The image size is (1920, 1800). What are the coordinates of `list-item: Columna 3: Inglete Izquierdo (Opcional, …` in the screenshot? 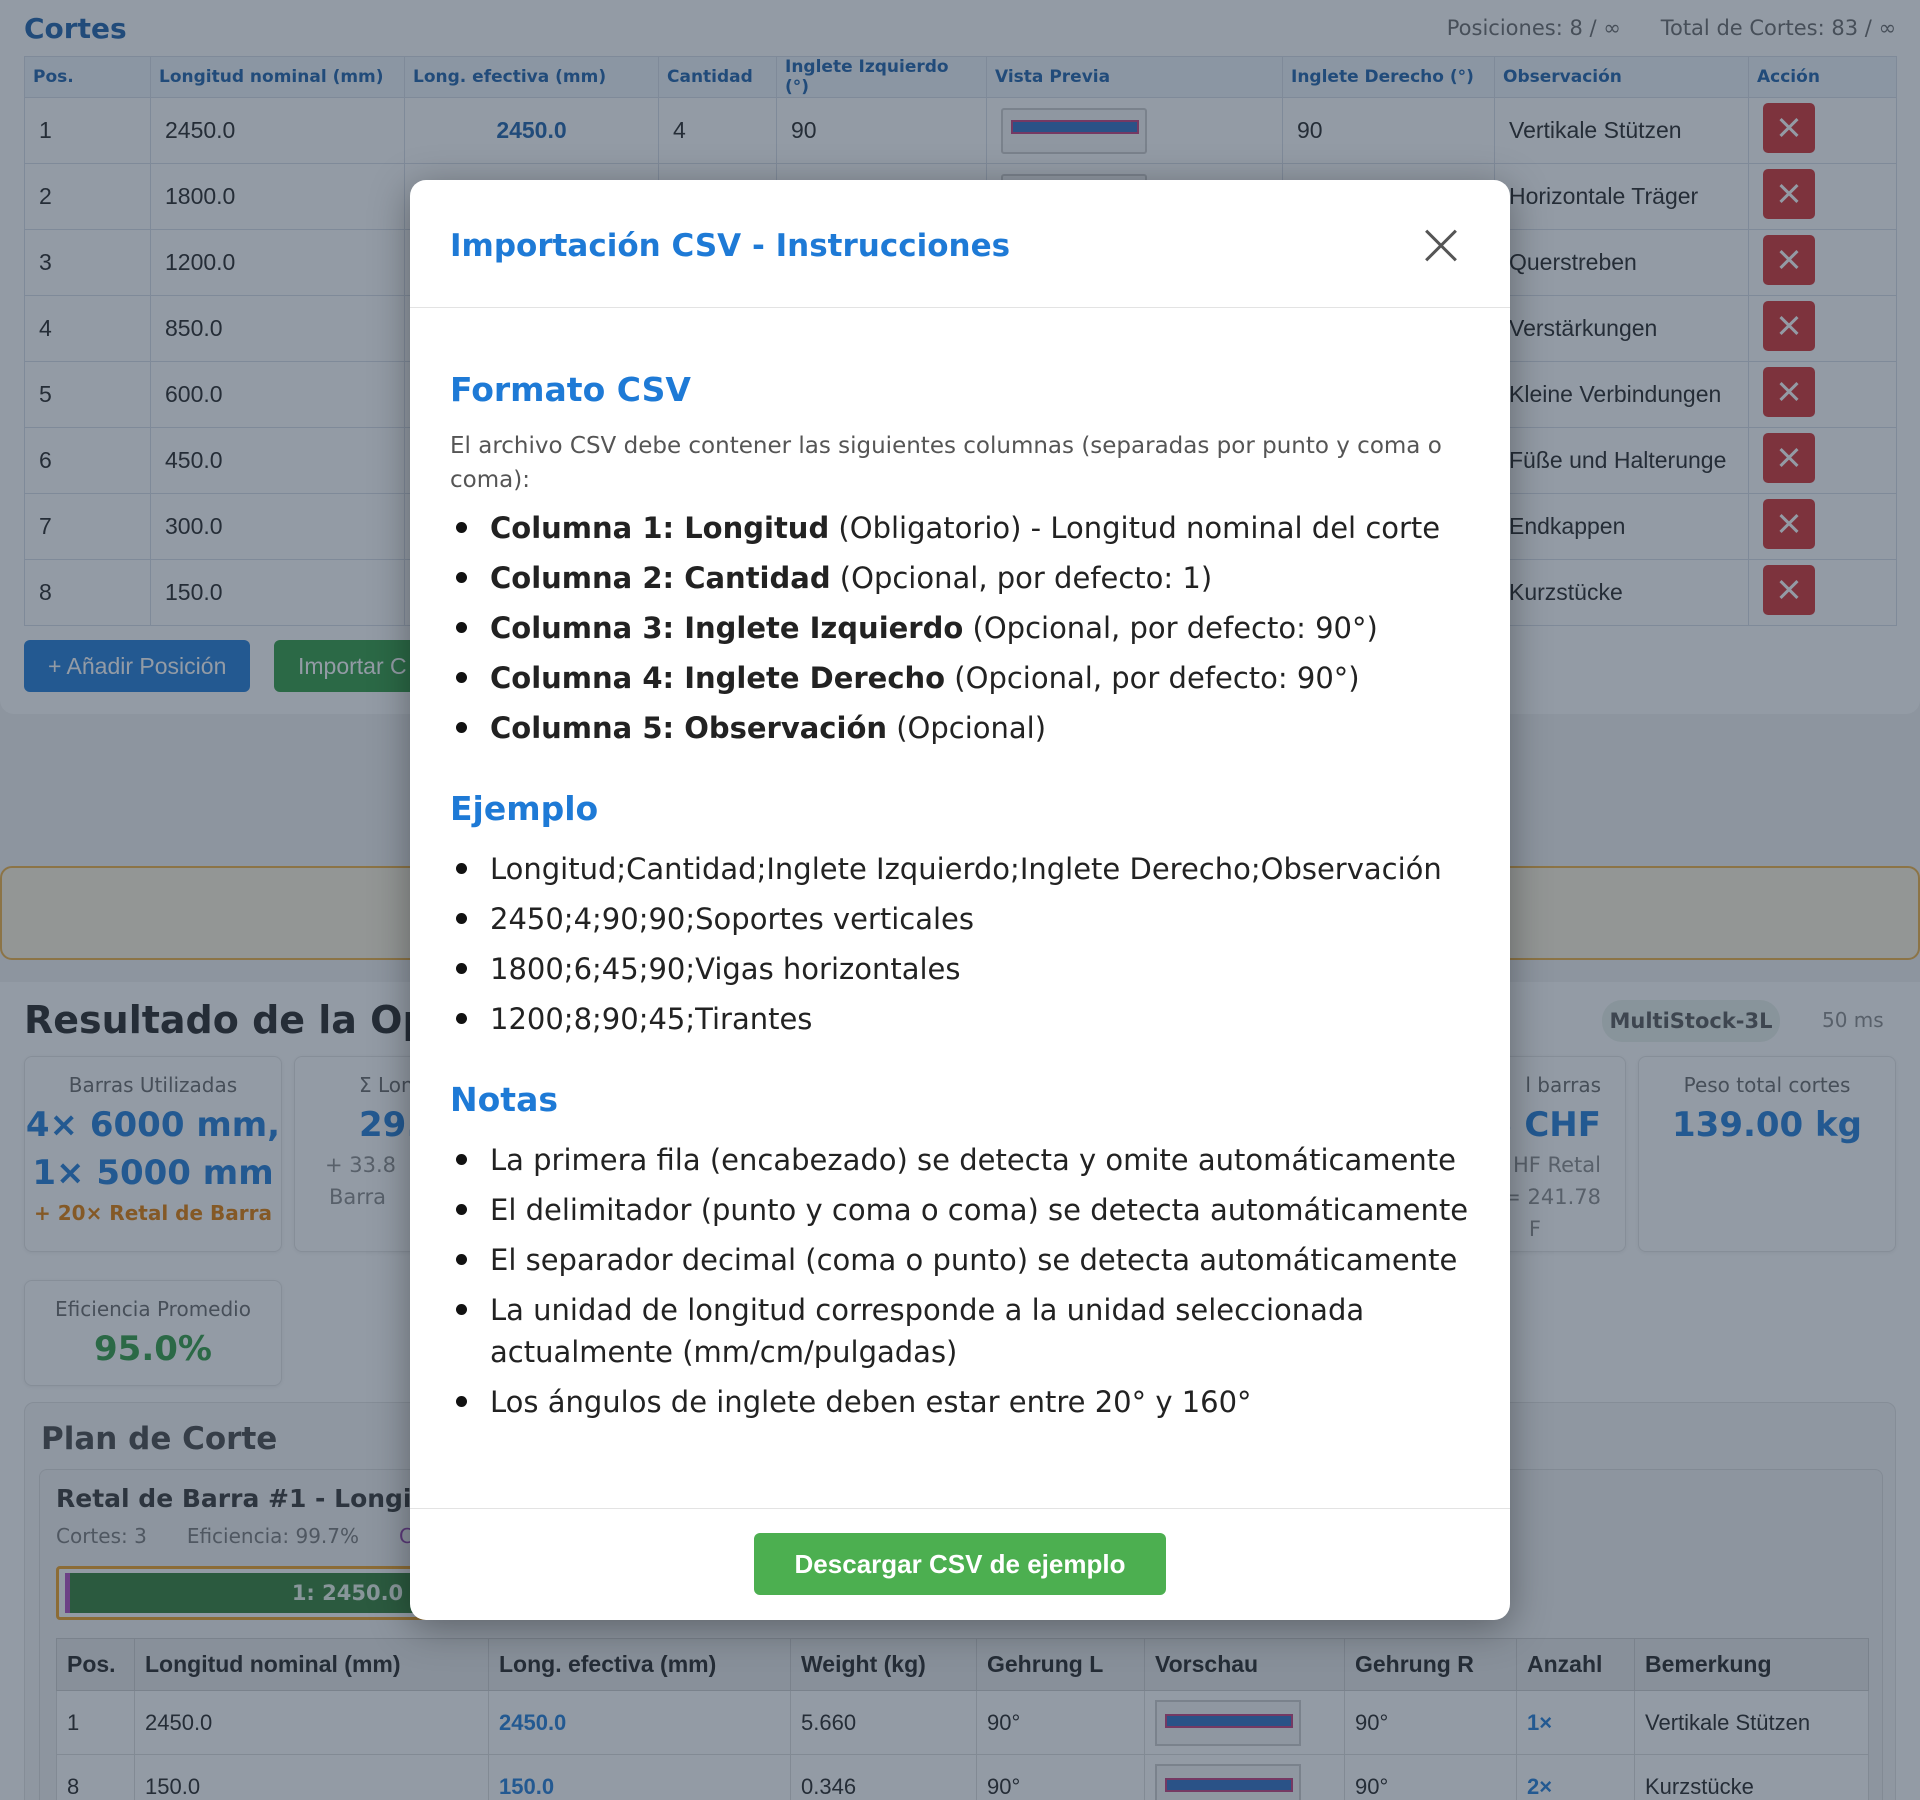 It's located at (960, 628).